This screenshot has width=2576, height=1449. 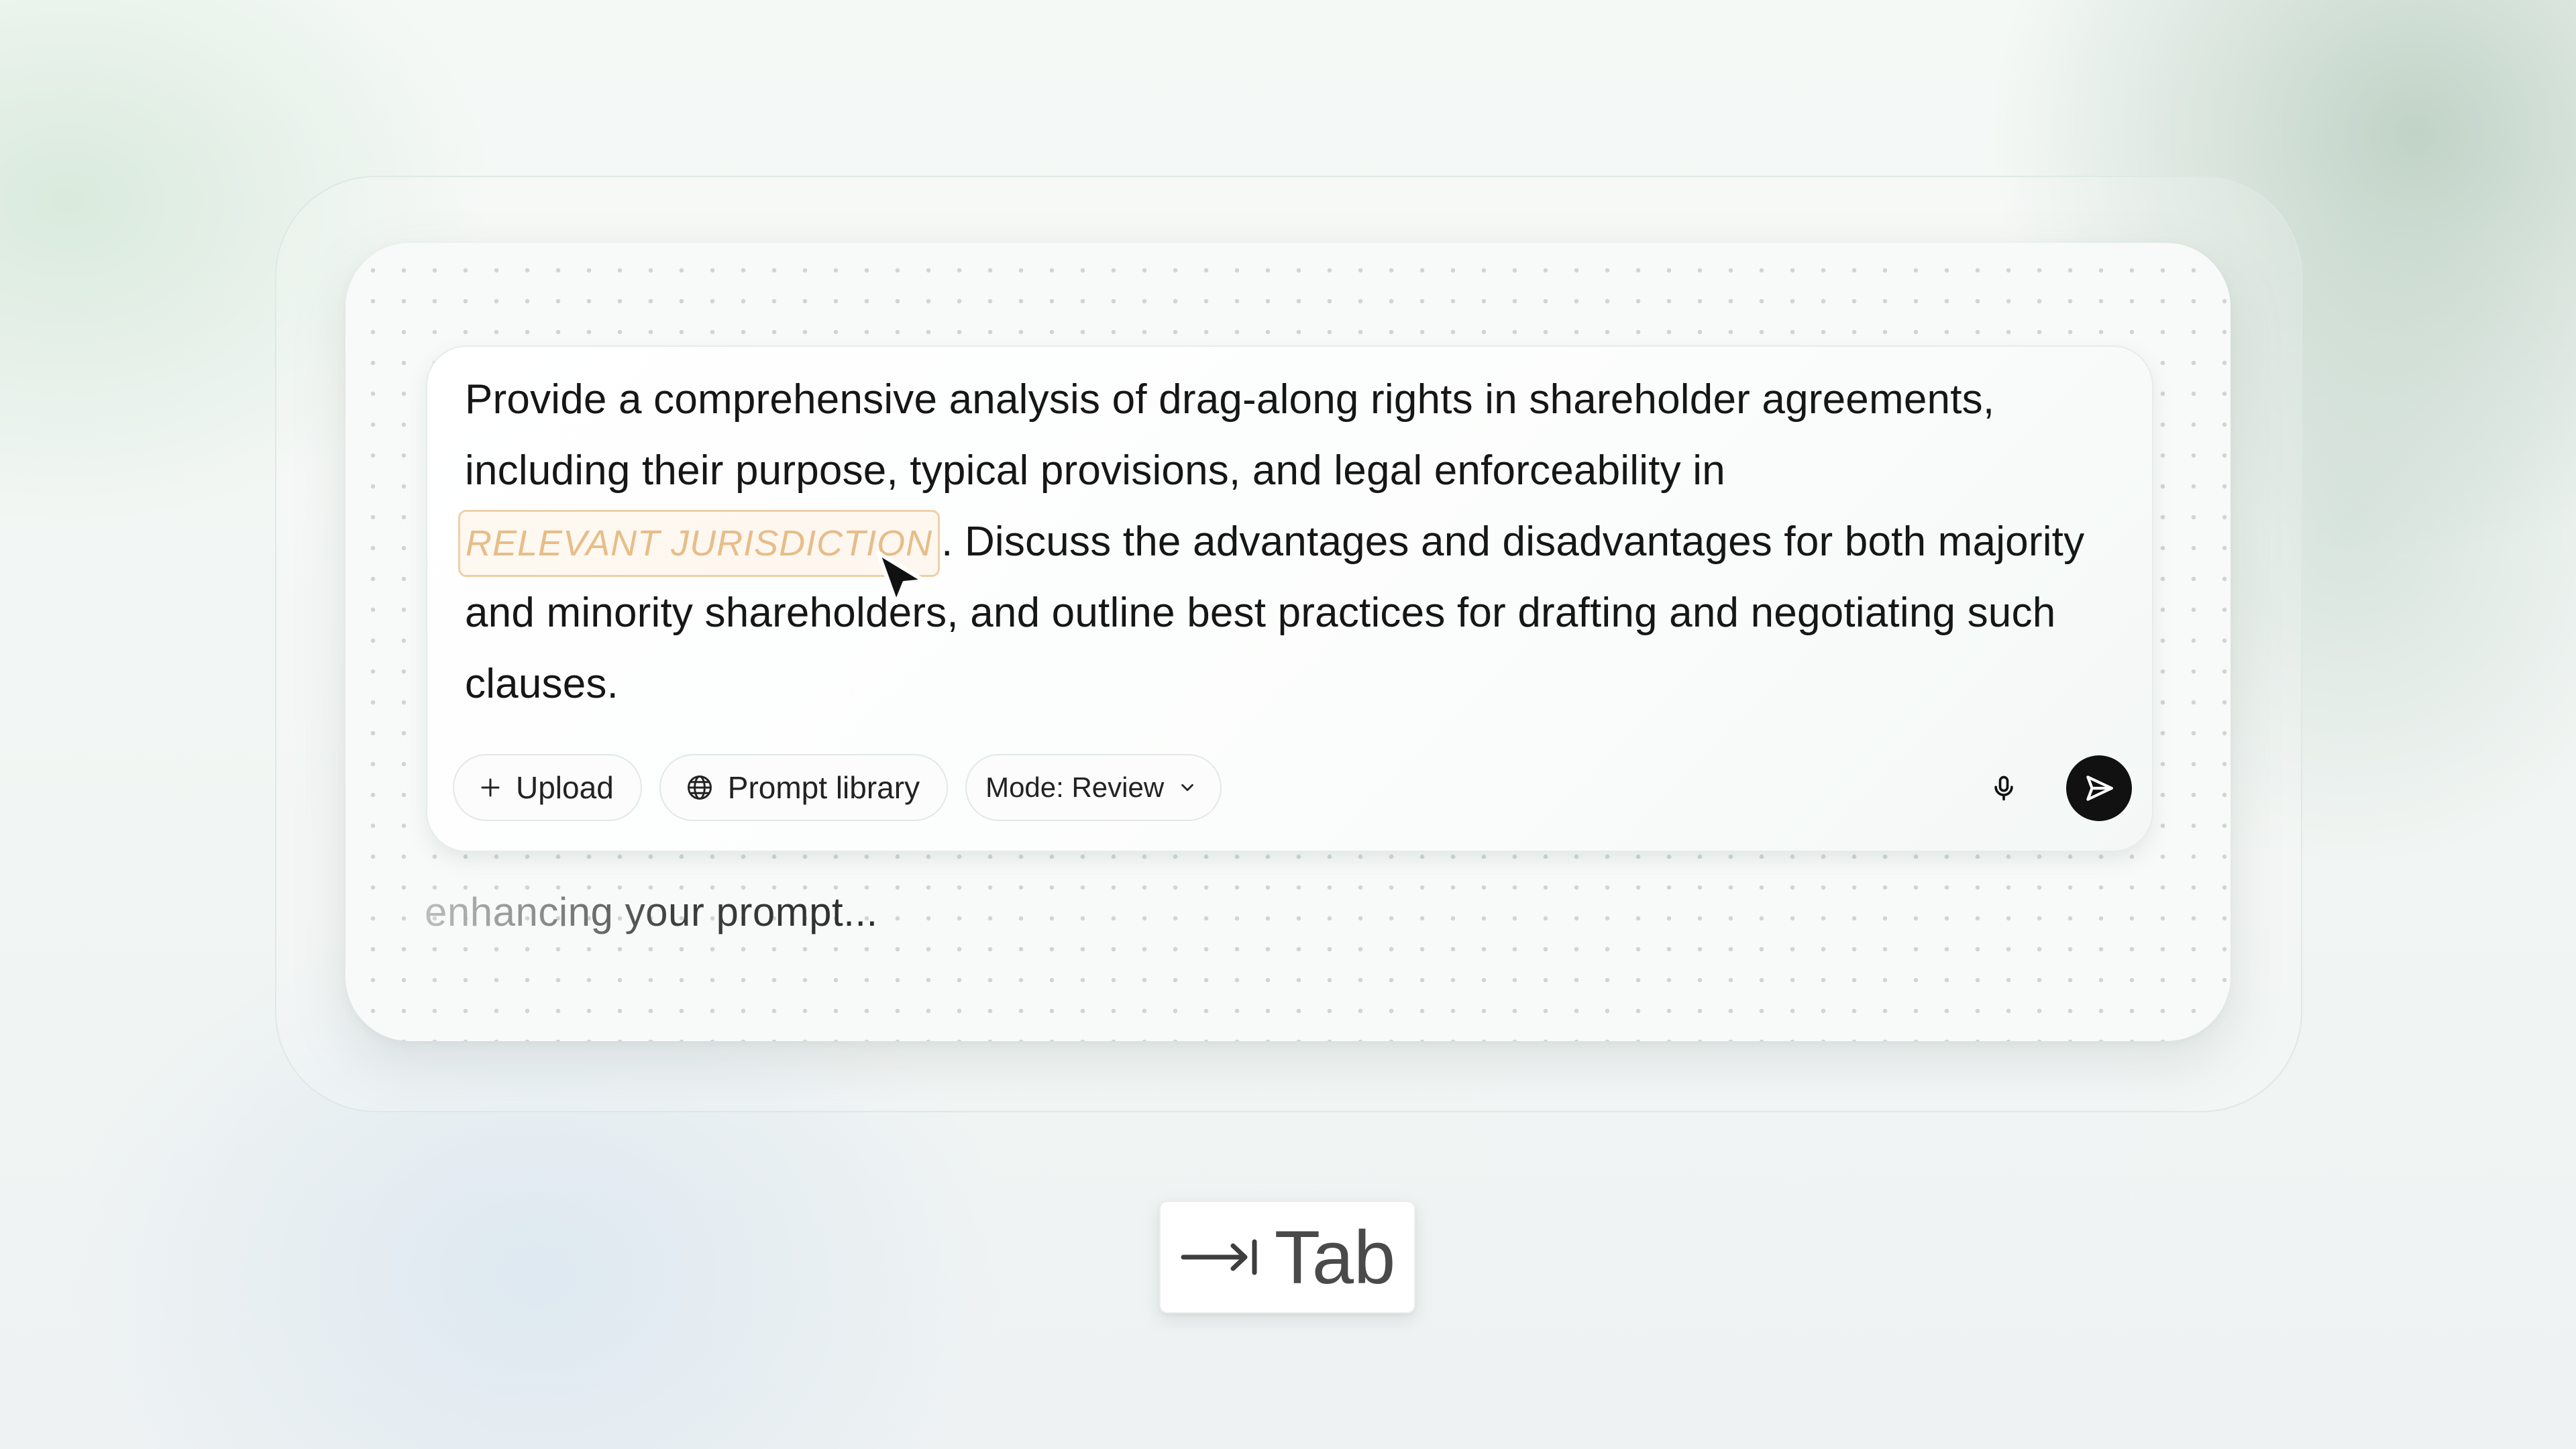 I want to click on prompt-library-button: Prompt library, so click(x=804, y=787).